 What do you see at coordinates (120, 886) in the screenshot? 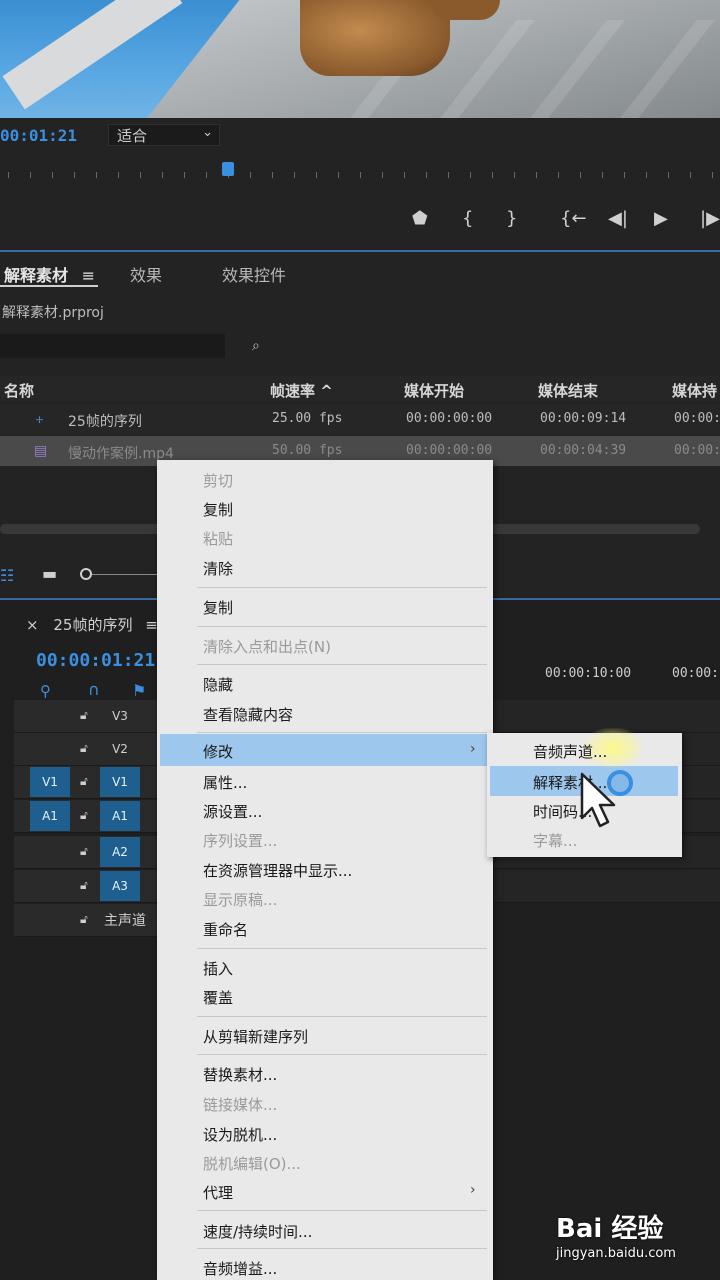
I see `track-target-a3: A3` at bounding box center [120, 886].